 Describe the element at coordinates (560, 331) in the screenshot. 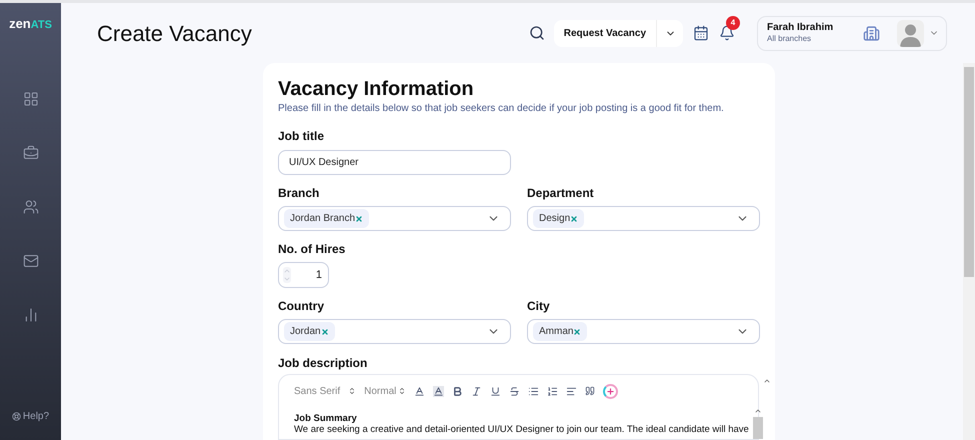

I see `selected-tag: Amman` at that location.